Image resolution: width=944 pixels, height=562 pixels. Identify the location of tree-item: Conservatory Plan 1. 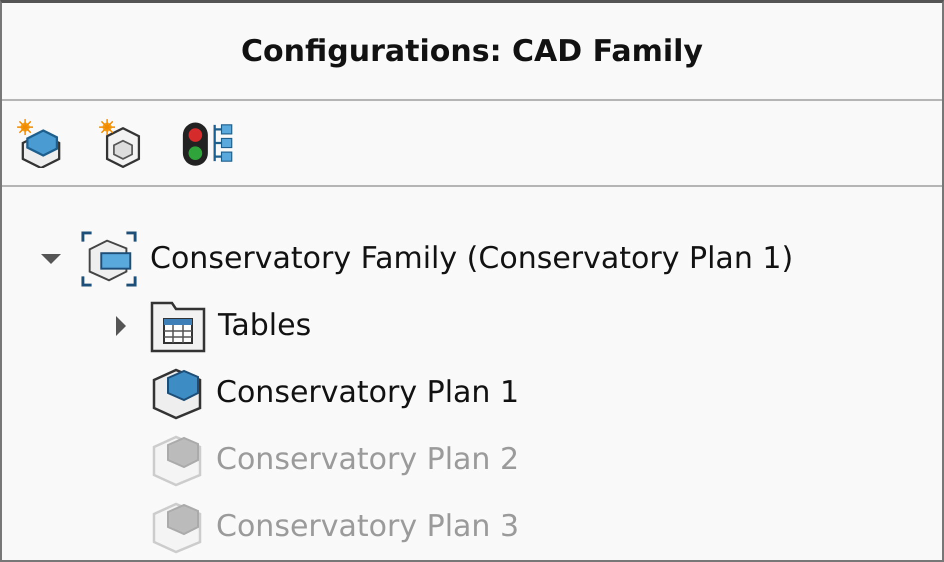
(368, 392).